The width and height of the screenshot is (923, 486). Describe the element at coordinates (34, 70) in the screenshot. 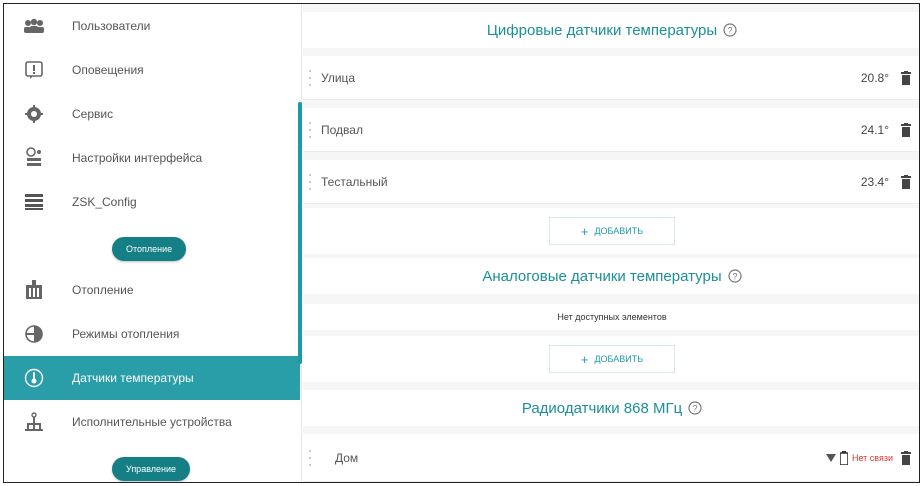

I see `notifications-icon` at that location.